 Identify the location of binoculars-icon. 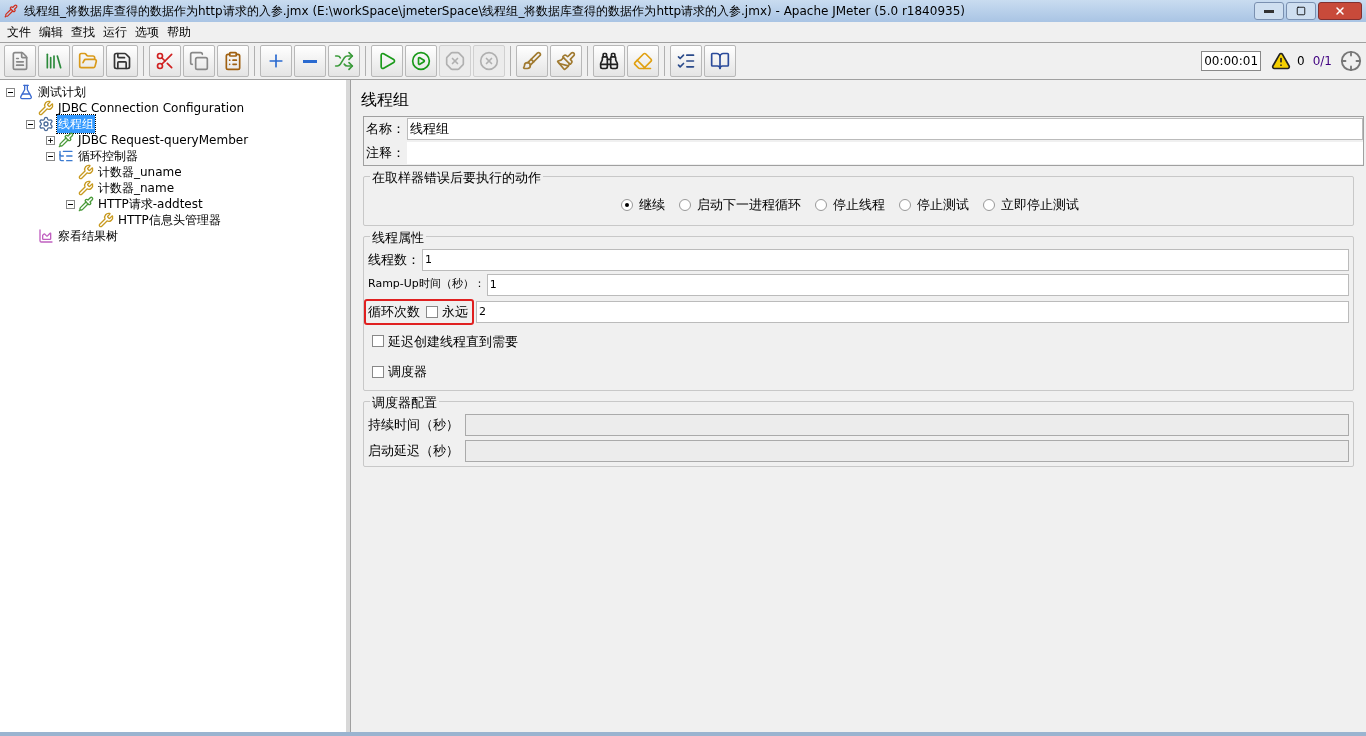
(609, 61).